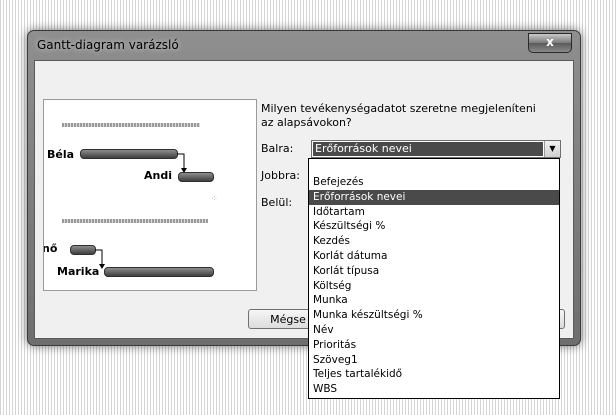 Image resolution: width=616 pixels, height=415 pixels. What do you see at coordinates (108, 45) in the screenshot?
I see `window-title: Gantt-diagram varázsló` at bounding box center [108, 45].